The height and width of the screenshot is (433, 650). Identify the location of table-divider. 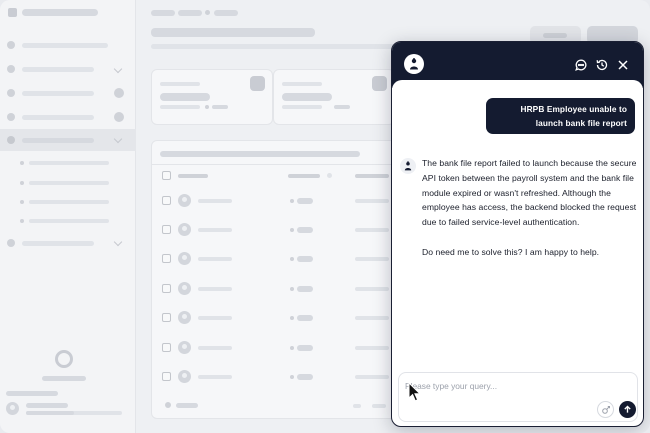
(273, 164).